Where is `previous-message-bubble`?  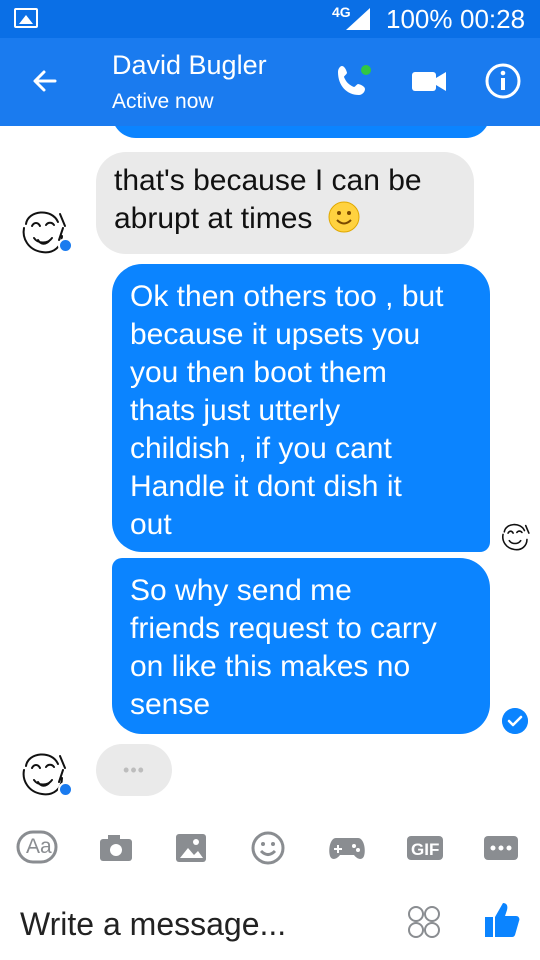
previous-message-bubble is located at coordinates (301, 132).